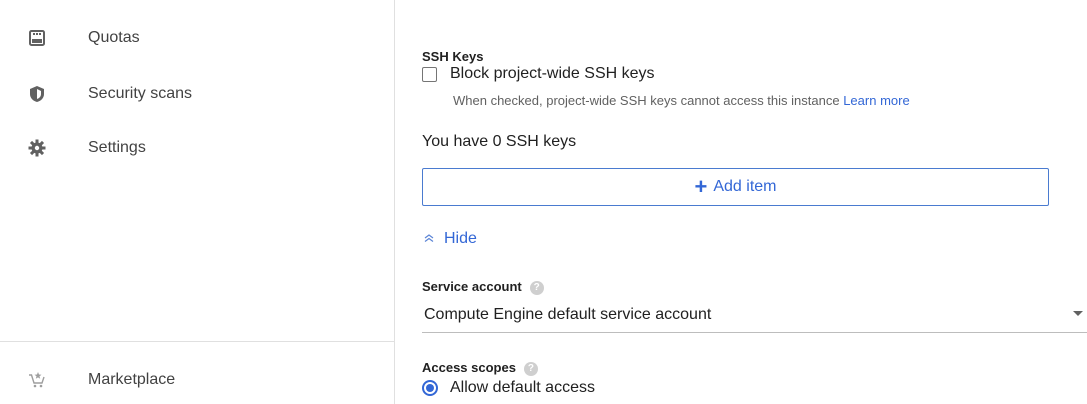 This screenshot has height=404, width=1087. I want to click on shield-icon, so click(37, 94).